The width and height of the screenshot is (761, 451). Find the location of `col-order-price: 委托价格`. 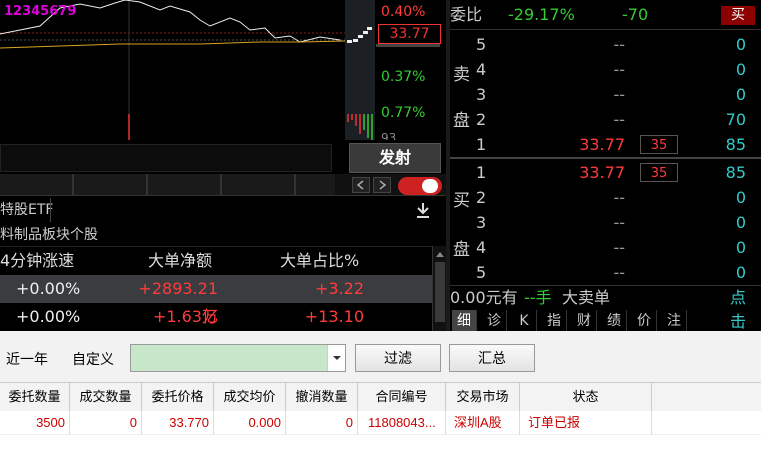

col-order-price: 委托价格 is located at coordinates (178, 397).